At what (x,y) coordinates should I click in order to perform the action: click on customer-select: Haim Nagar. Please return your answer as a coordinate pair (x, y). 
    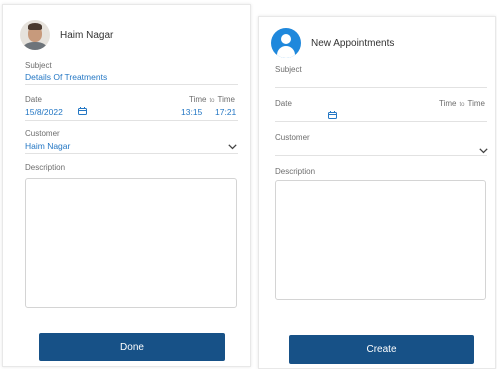
    Looking at the image, I should click on (47, 146).